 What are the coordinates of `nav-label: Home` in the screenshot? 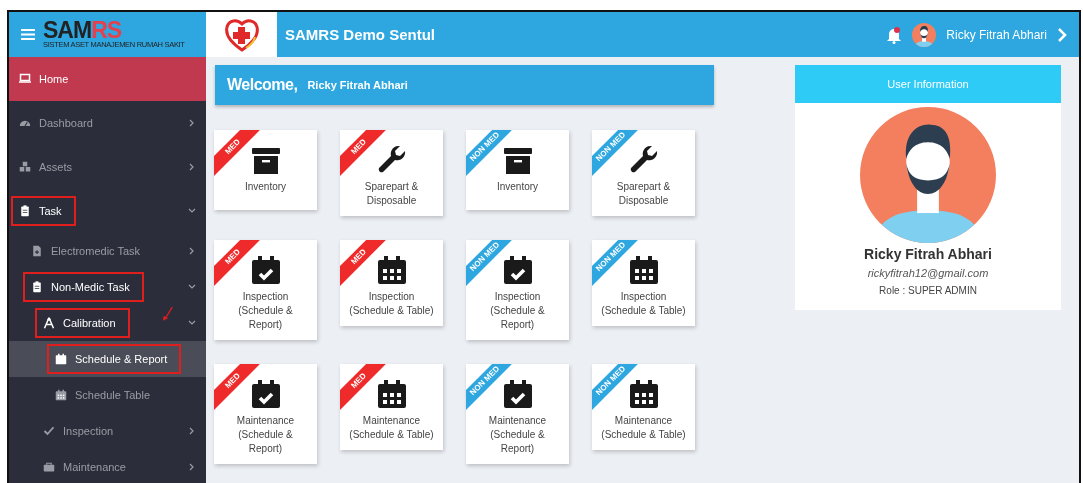 It's located at (54, 79).